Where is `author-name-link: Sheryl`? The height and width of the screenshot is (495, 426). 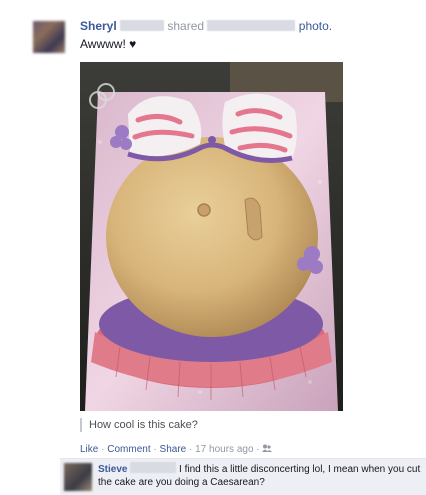 author-name-link: Sheryl is located at coordinates (98, 26).